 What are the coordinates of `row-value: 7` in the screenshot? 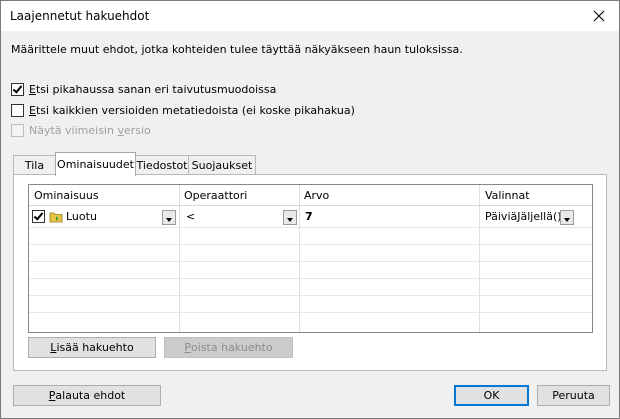 It's located at (309, 216).